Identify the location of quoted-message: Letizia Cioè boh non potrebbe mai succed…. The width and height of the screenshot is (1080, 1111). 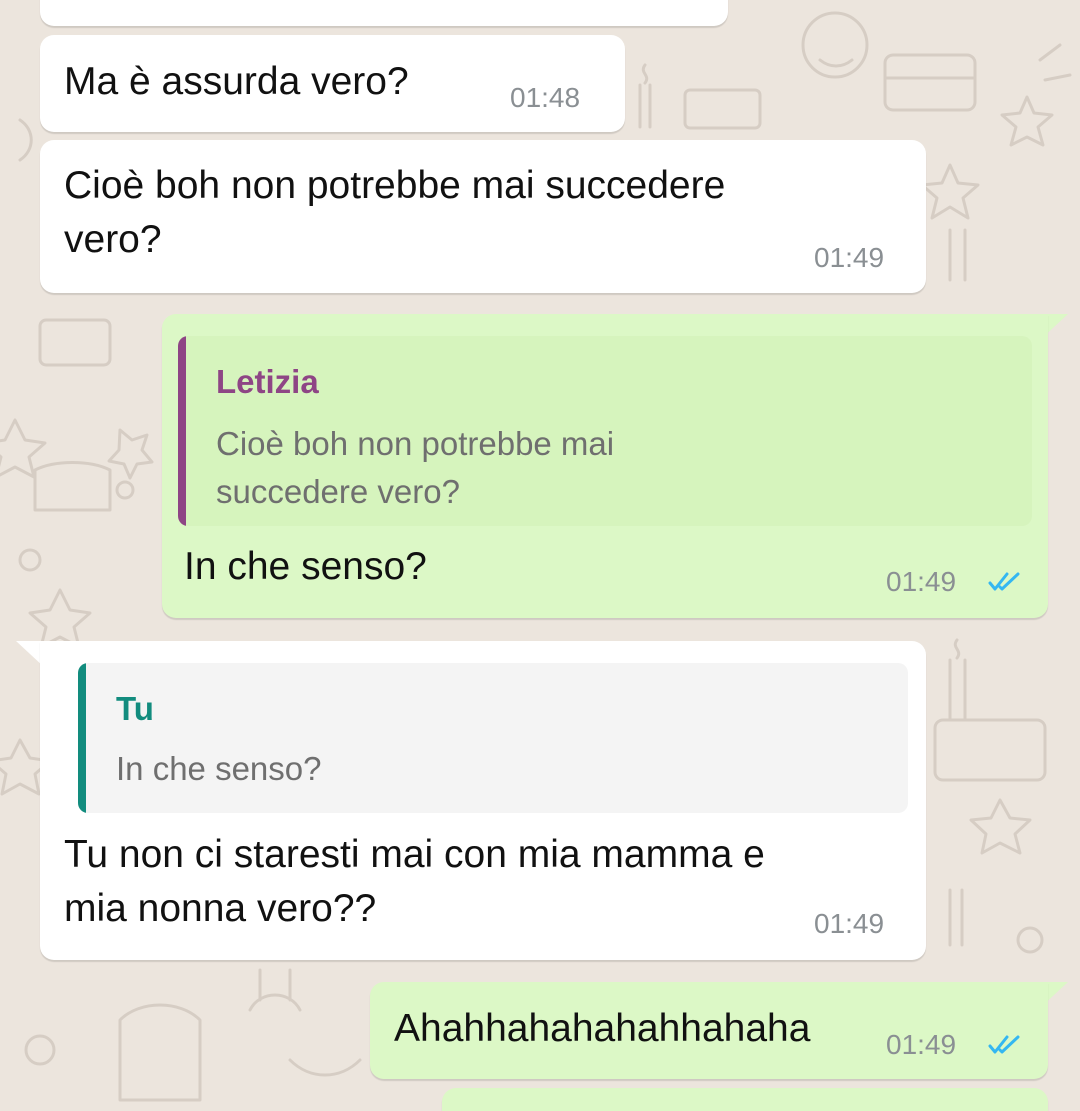
(605, 431).